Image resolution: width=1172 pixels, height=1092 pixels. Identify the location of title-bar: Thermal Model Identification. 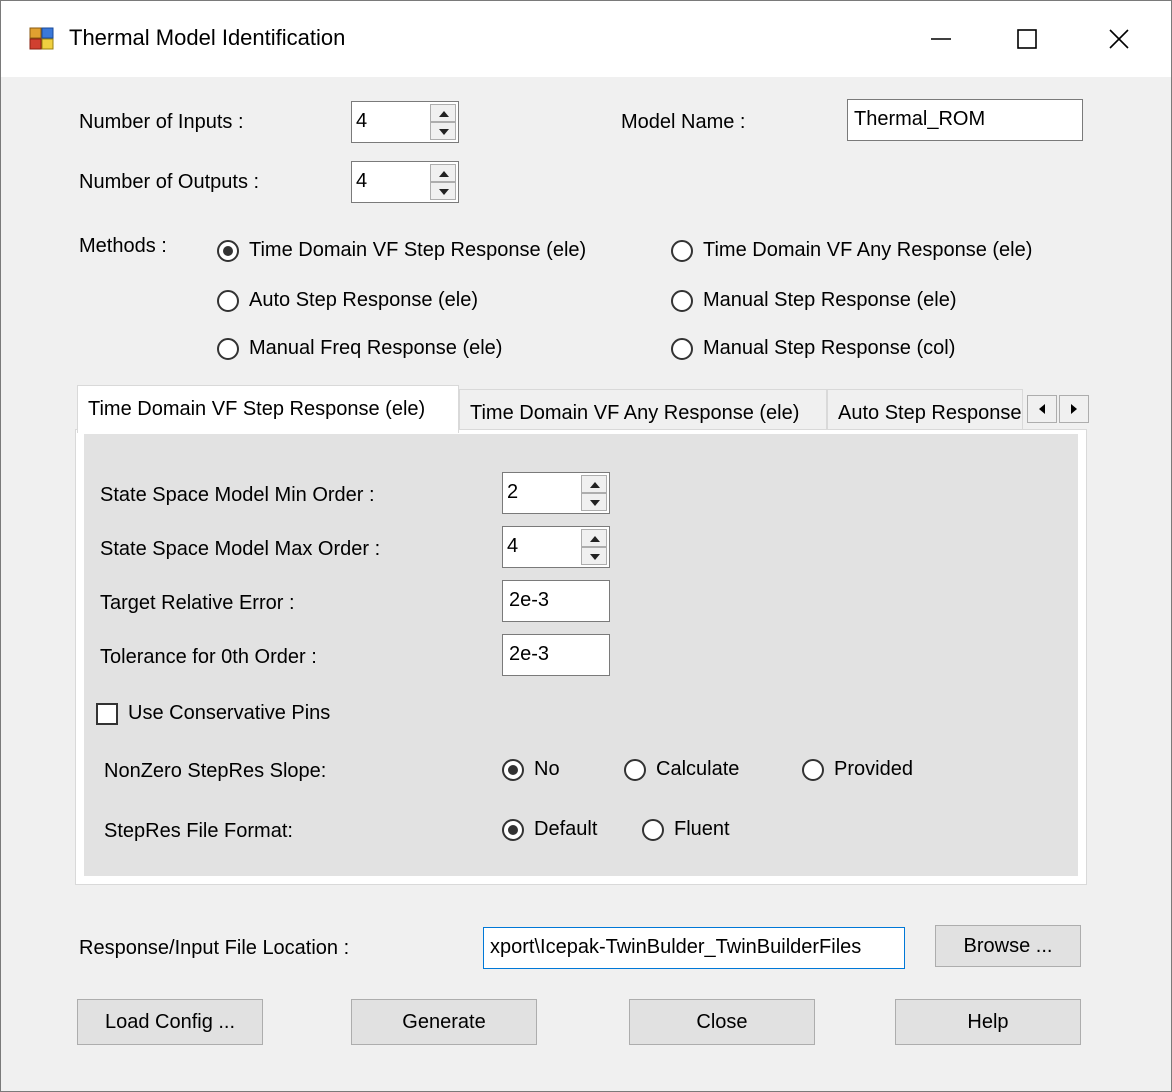
(586, 39).